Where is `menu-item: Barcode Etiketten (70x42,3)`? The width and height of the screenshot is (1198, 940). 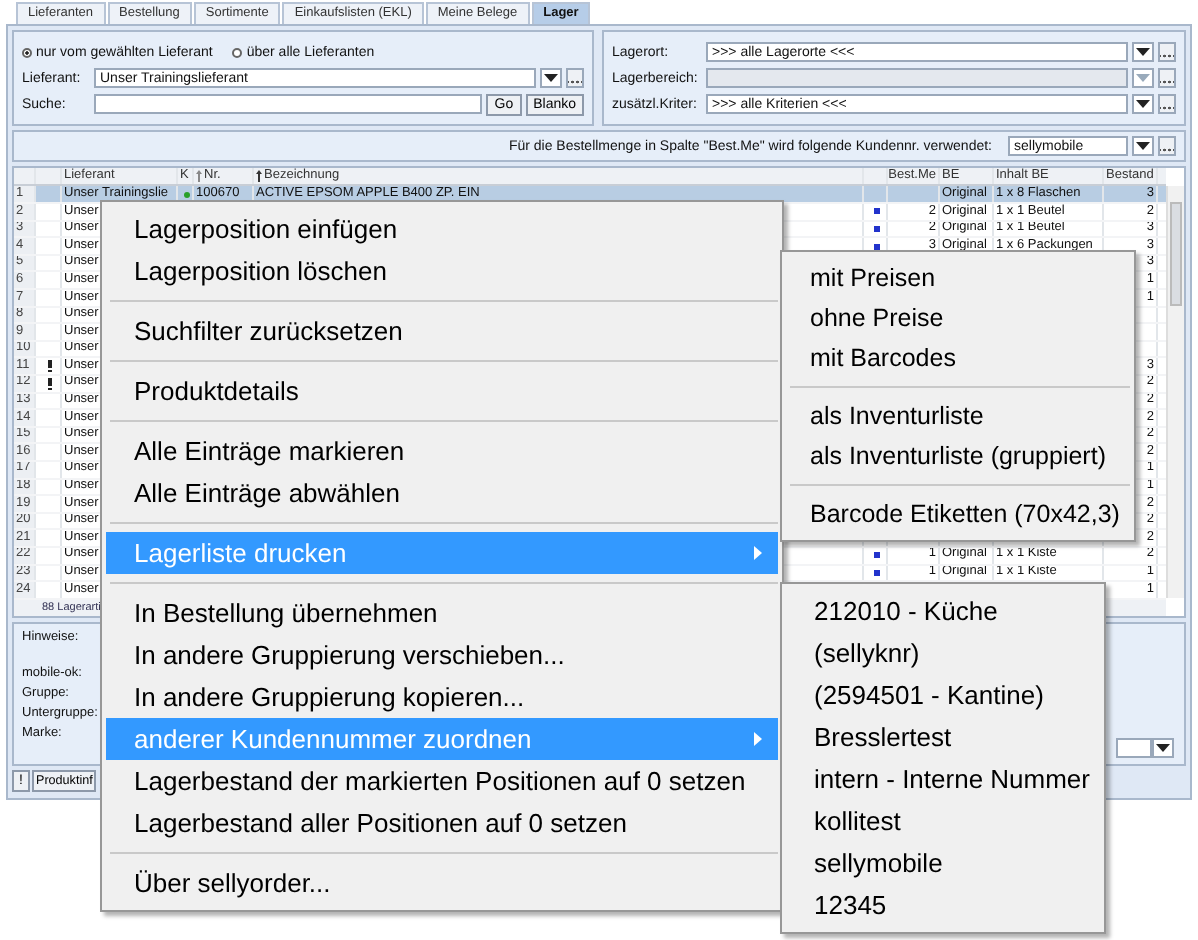 menu-item: Barcode Etiketten (70x42,3) is located at coordinates (958, 514).